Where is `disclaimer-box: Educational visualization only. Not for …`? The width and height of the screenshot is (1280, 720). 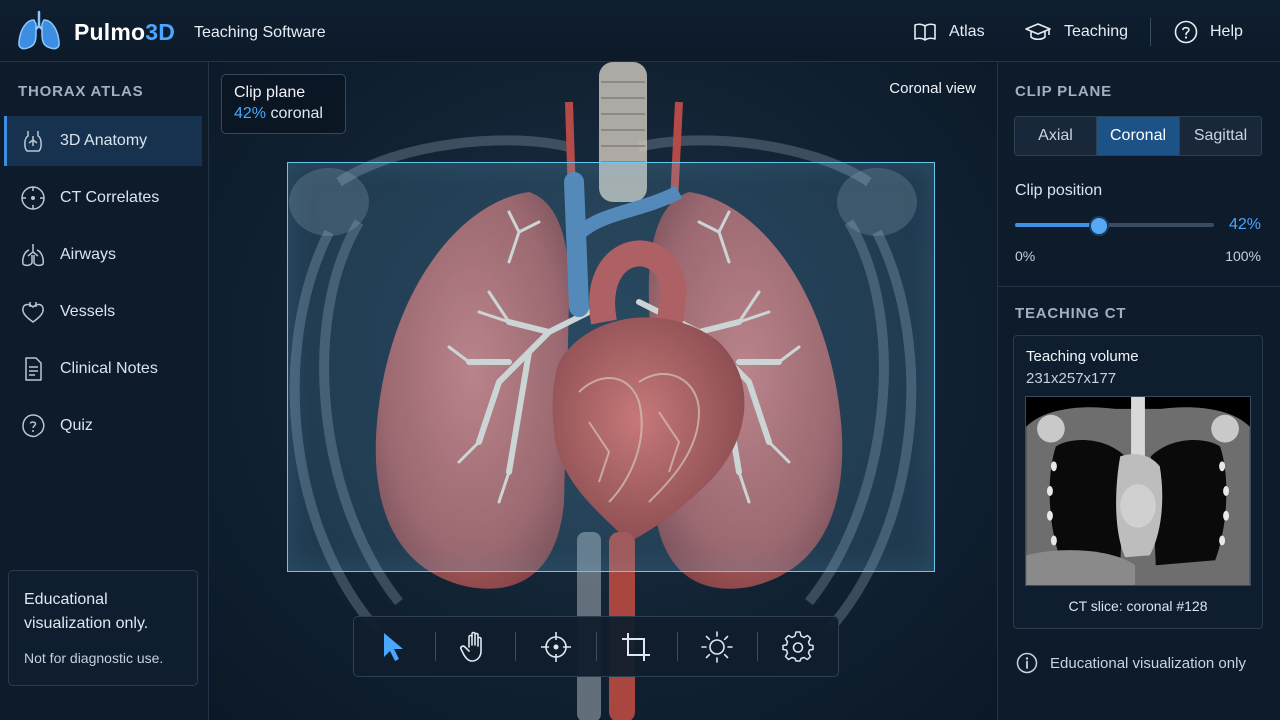
disclaimer-box: Educational visualization only. Not for … is located at coordinates (103, 628).